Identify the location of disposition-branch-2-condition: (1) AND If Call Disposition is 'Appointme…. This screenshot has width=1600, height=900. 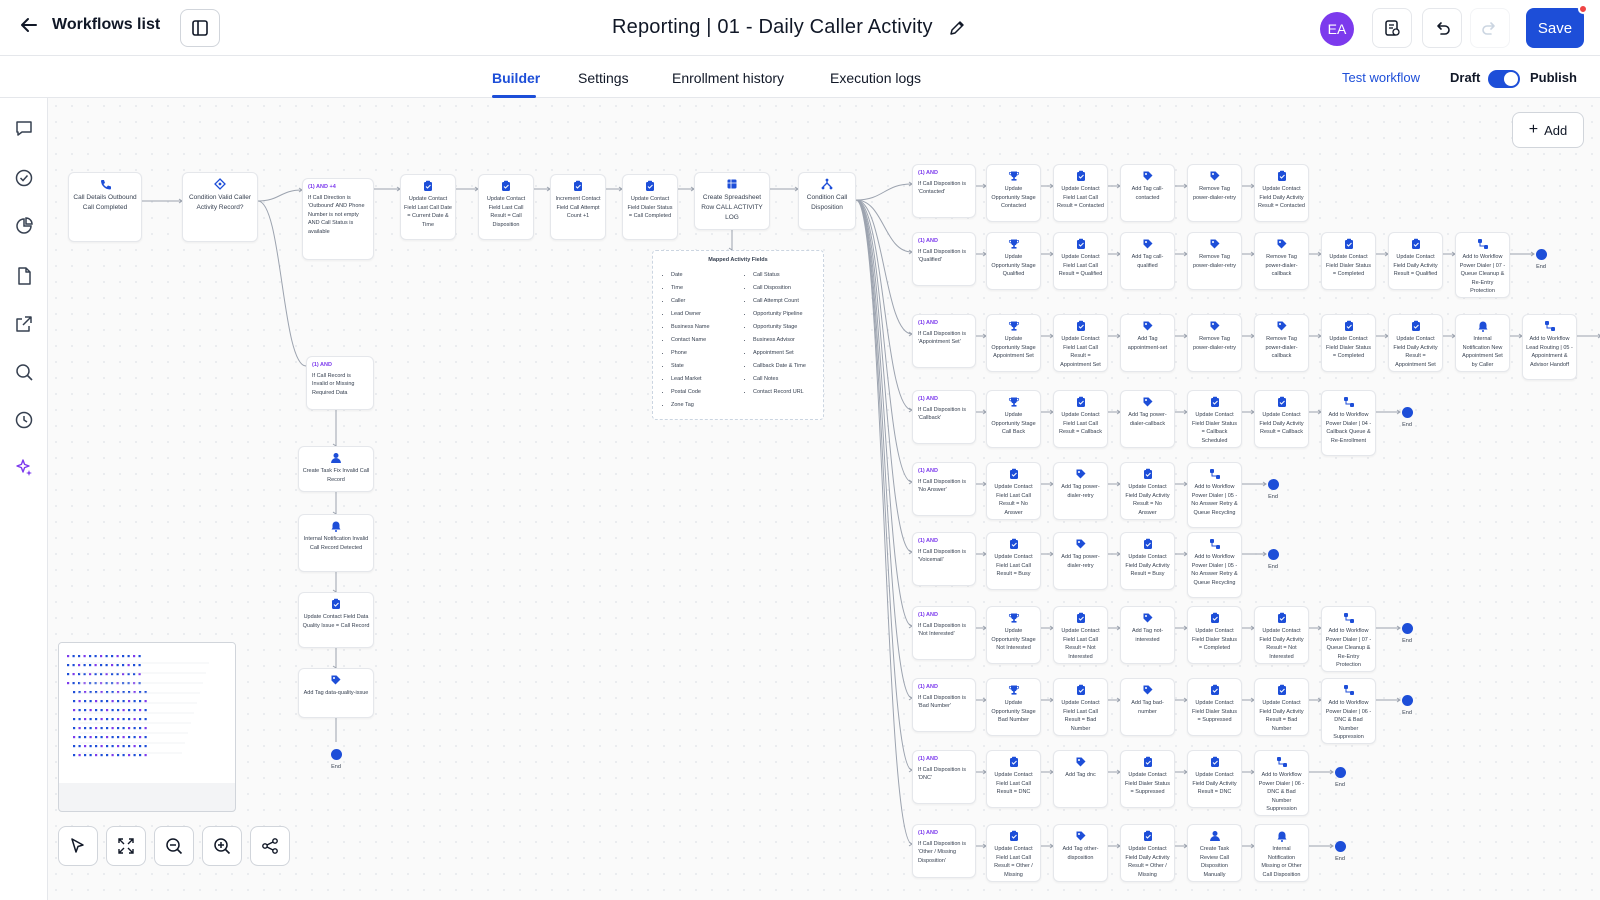
(944, 341).